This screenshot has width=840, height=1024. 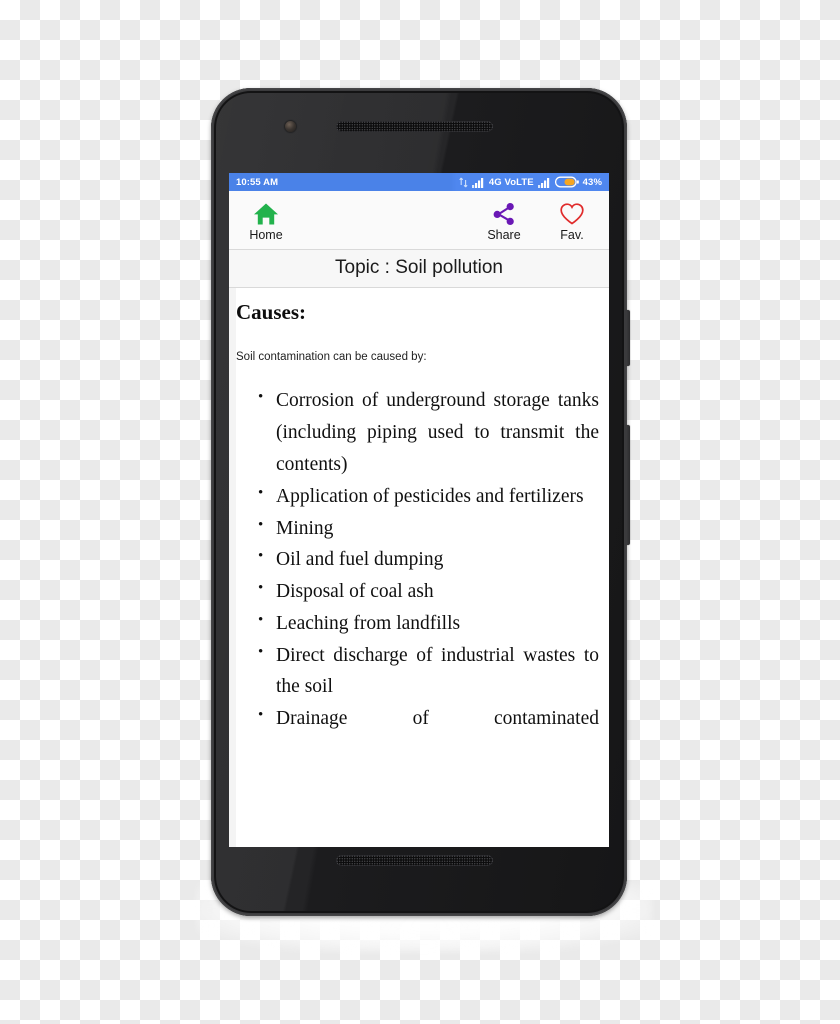 What do you see at coordinates (271, 312) in the screenshot?
I see `section-heading: Causes:` at bounding box center [271, 312].